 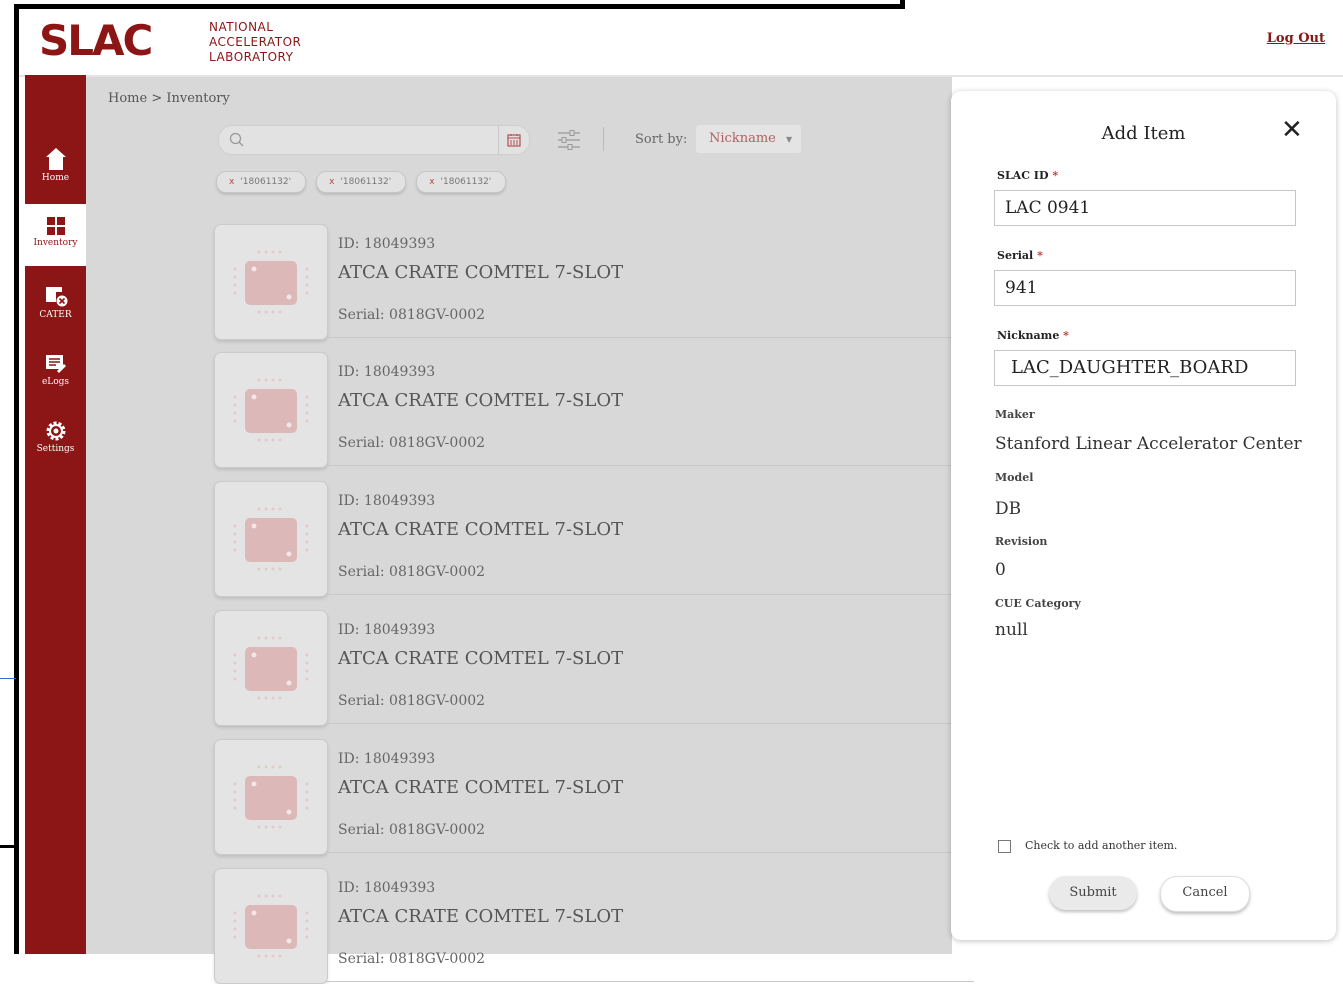 I want to click on slac-id-label-text: SLAC ID, so click(x=1023, y=175).